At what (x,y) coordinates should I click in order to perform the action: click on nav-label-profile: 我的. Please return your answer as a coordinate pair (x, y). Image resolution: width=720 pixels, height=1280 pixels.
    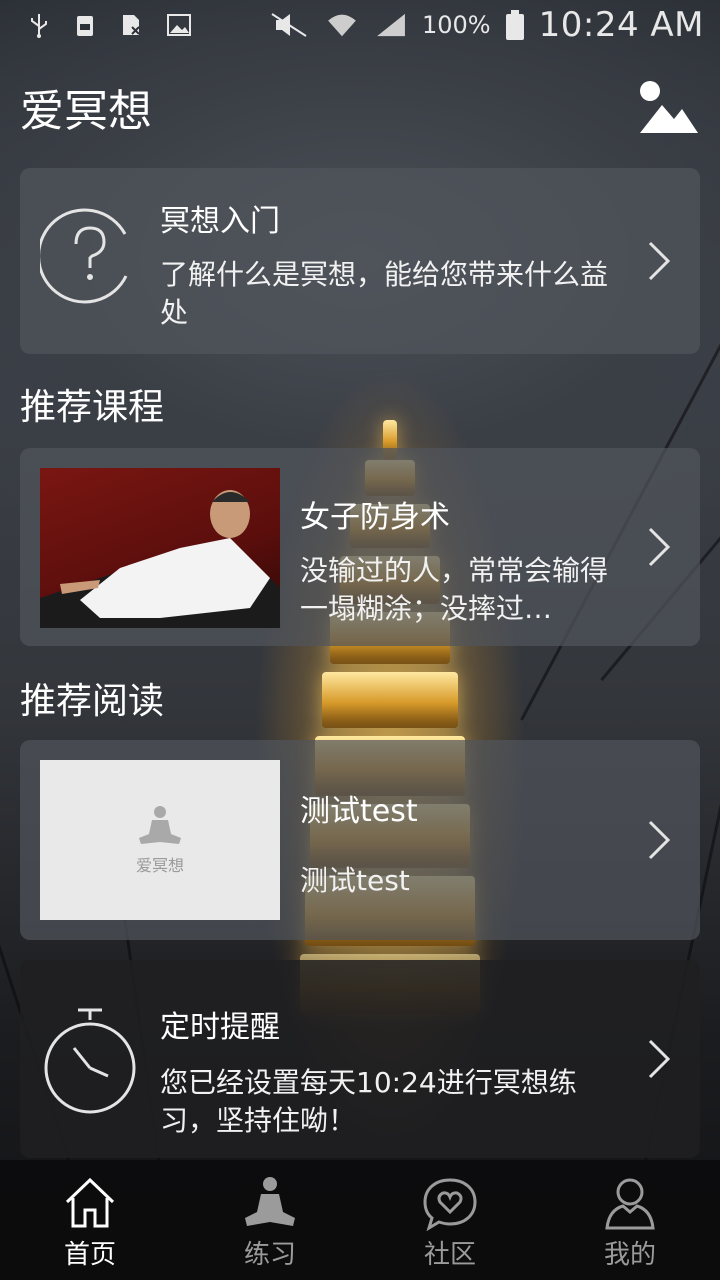
    Looking at the image, I should click on (629, 1255).